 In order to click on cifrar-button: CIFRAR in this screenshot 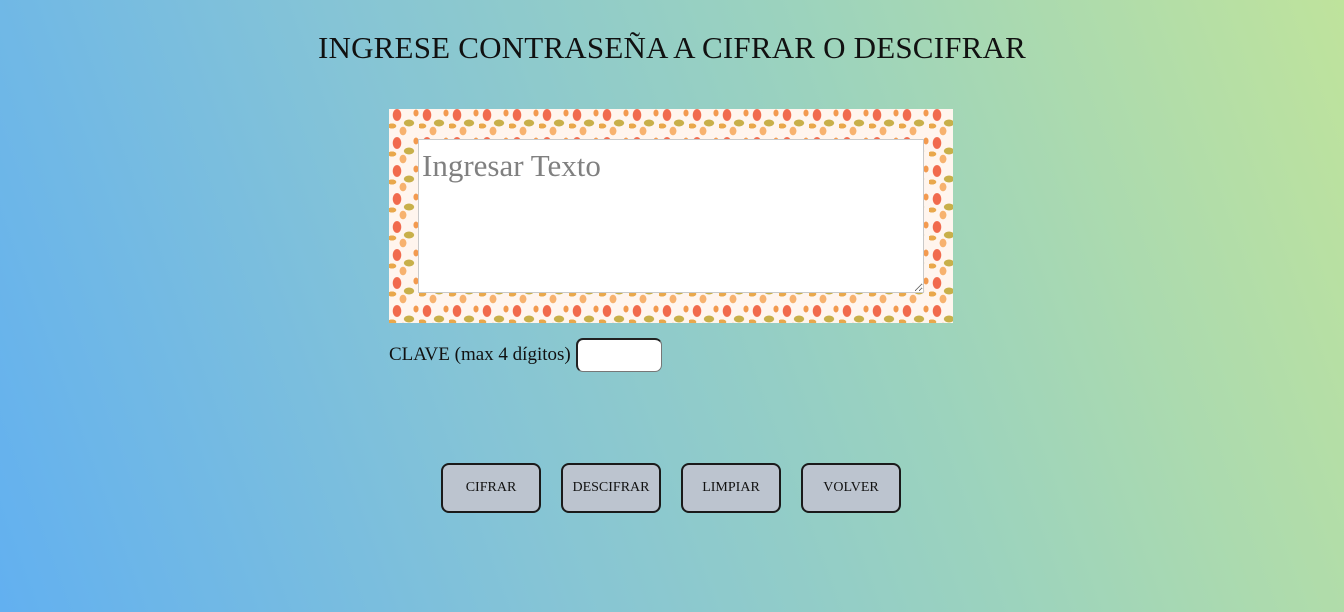, I will do `click(491, 488)`.